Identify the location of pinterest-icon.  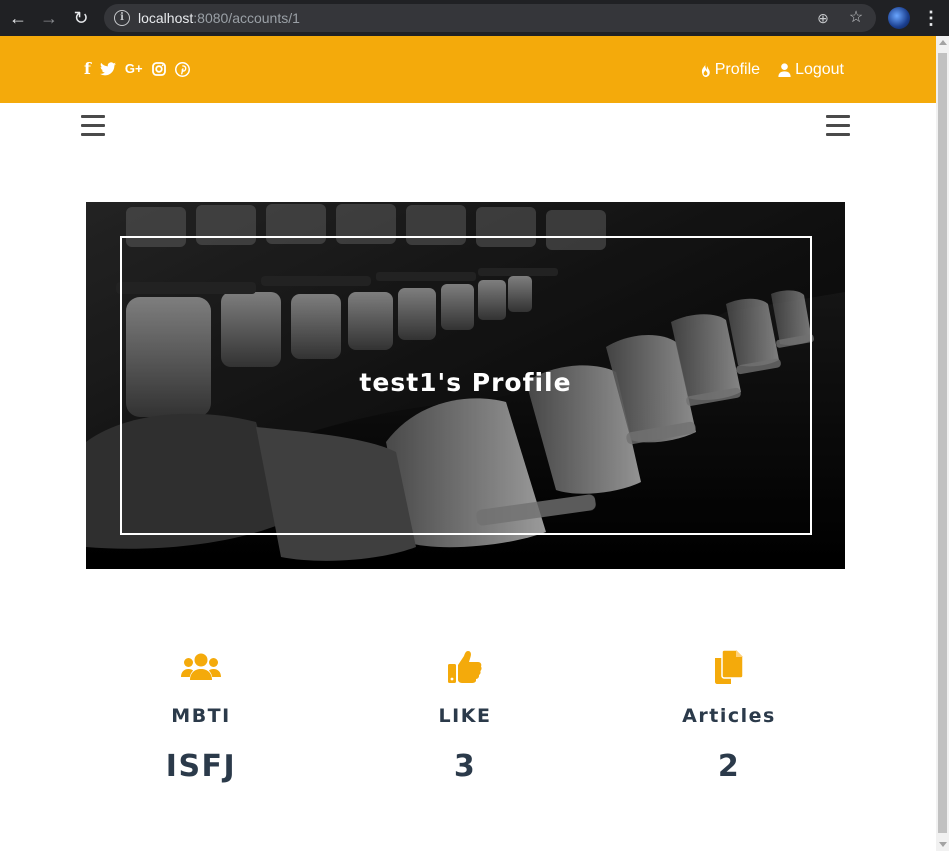
(182, 69).